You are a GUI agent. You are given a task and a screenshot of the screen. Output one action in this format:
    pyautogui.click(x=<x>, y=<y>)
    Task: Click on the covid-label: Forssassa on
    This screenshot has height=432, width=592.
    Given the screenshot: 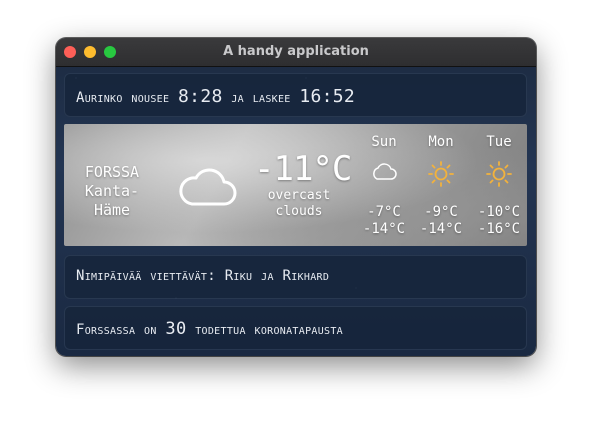 What is the action you would take?
    pyautogui.click(x=121, y=330)
    